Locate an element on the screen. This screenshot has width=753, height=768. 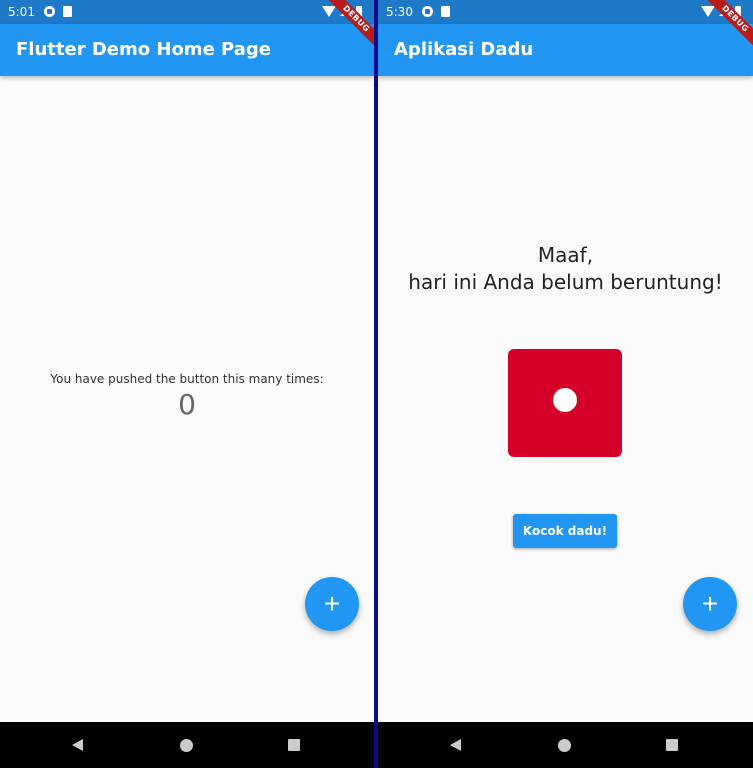
result-message: Maaf, hari ini Anda belum beruntung! is located at coordinates (565, 269).